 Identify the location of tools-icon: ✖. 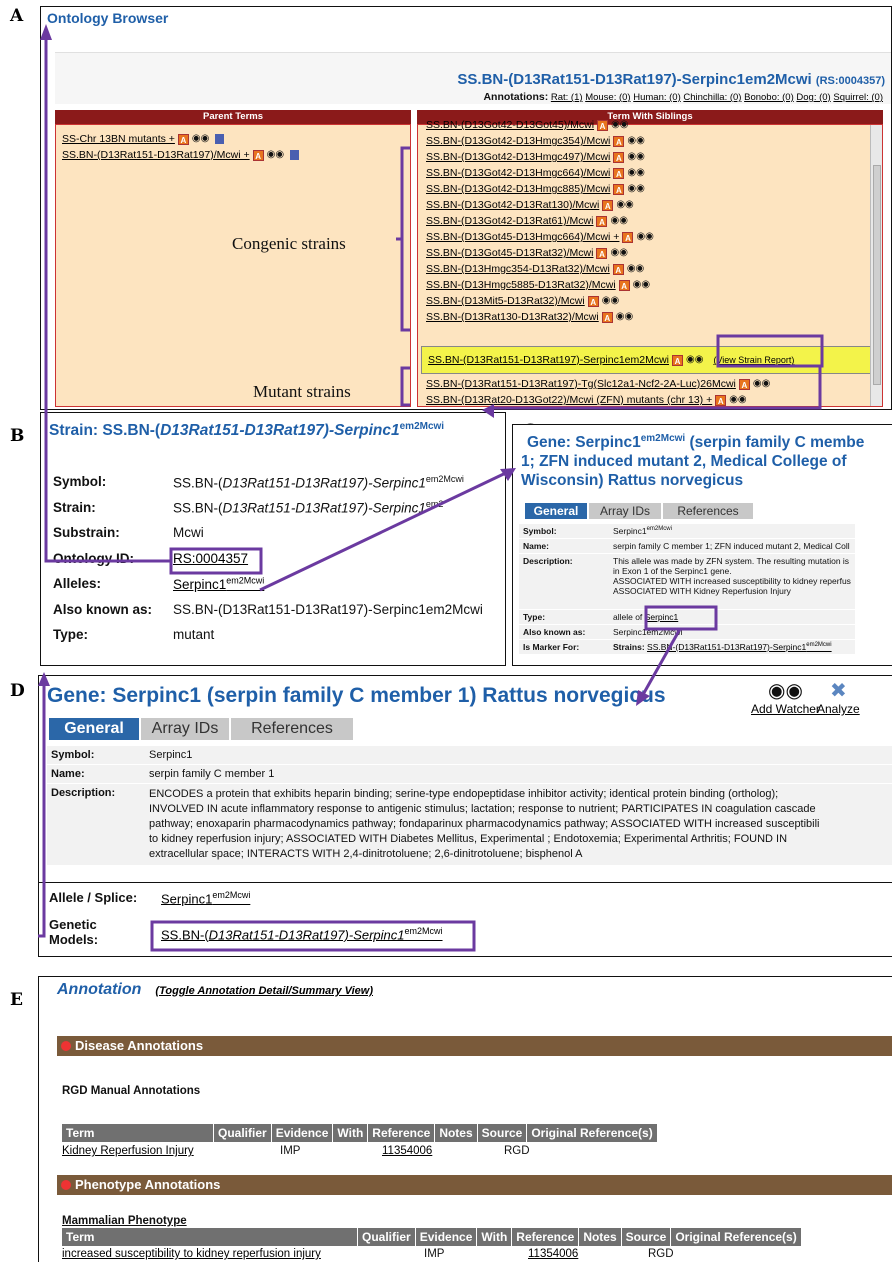
(838, 691).